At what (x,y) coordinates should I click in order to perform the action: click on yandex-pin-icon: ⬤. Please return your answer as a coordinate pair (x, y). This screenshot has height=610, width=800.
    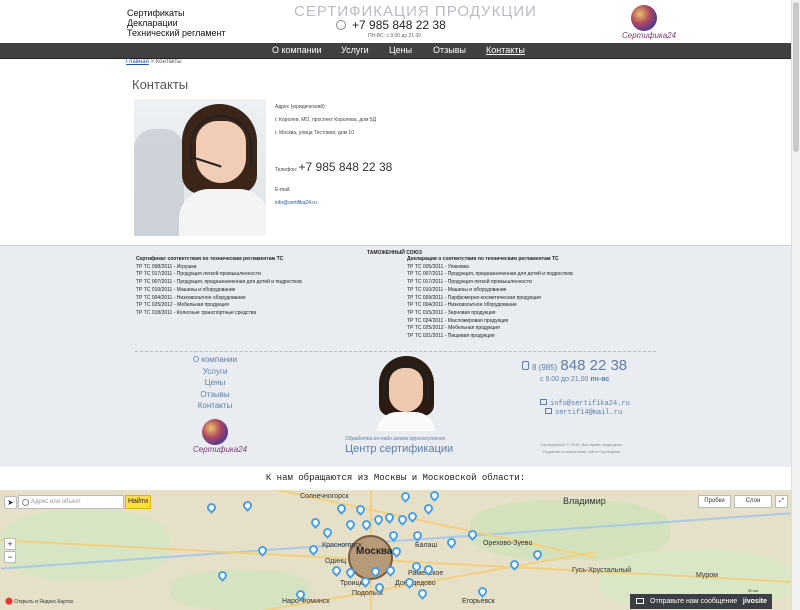
    Looking at the image, I should click on (9, 601).